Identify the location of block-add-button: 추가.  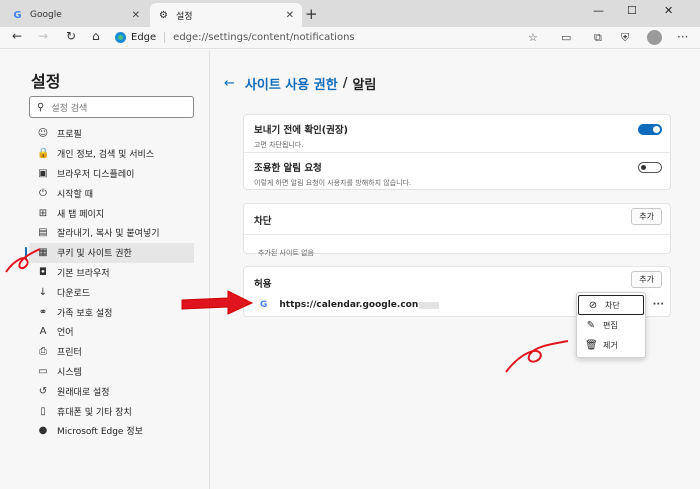
(646, 216).